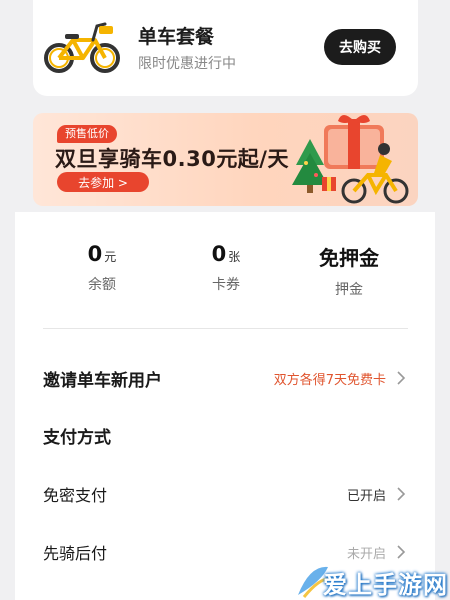 The height and width of the screenshot is (600, 450). What do you see at coordinates (385, 585) in the screenshot?
I see `watermark-text: 爱上手游网` at bounding box center [385, 585].